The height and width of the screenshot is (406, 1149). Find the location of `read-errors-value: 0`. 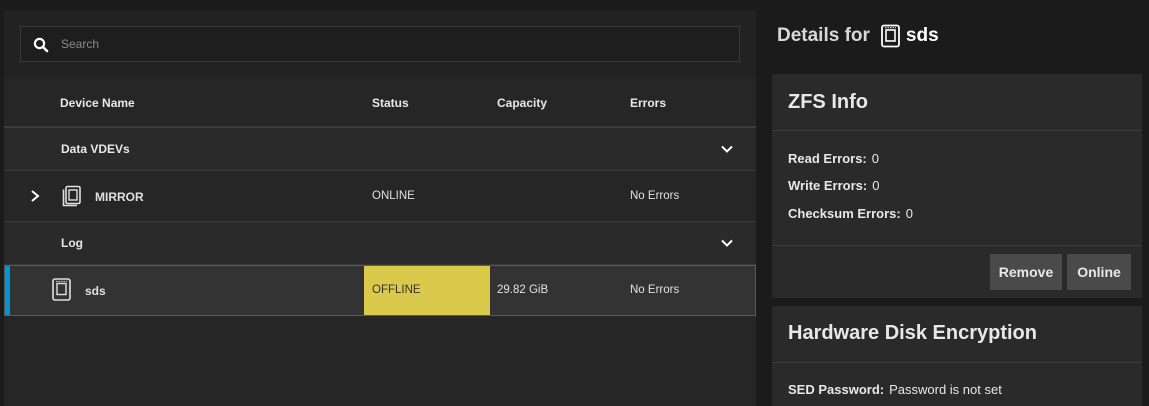

read-errors-value: 0 is located at coordinates (875, 158).